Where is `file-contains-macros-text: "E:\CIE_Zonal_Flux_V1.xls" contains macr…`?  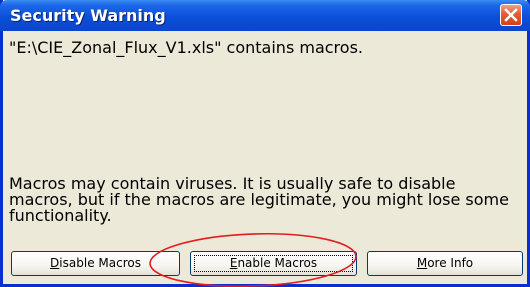 file-contains-macros-text: "E:\CIE_Zonal_Flux_V1.xls" contains macr… is located at coordinates (186, 47).